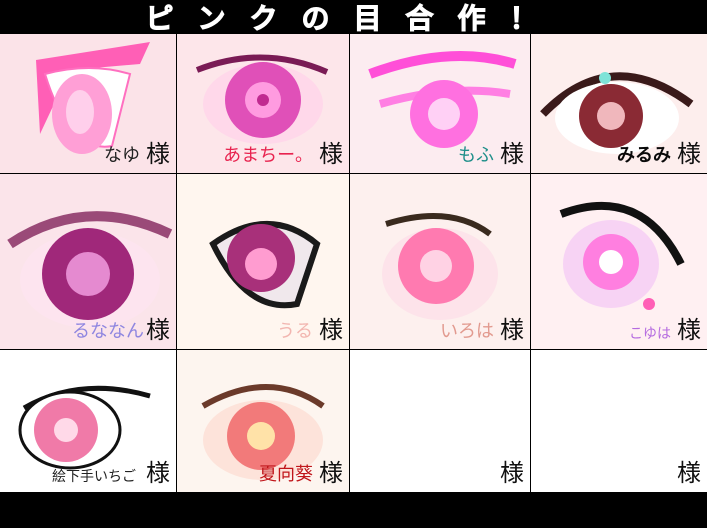  What do you see at coordinates (467, 331) in the screenshot?
I see `artist-name: いろは` at bounding box center [467, 331].